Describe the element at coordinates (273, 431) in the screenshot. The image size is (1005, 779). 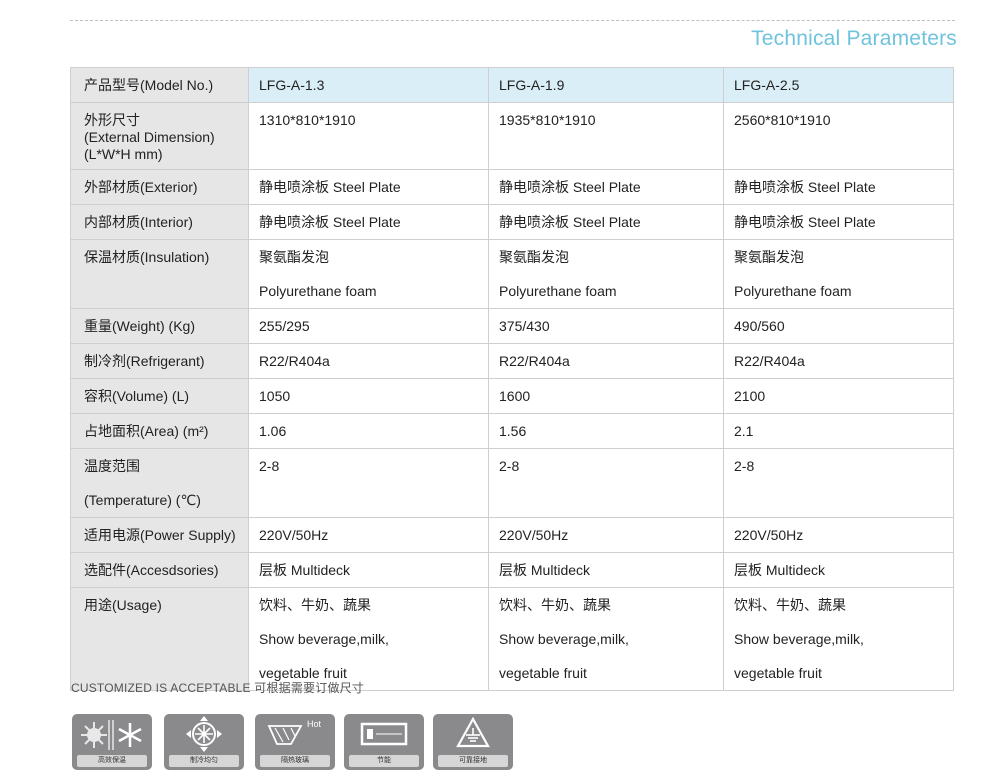
I see `cell-text: 1.06` at that location.